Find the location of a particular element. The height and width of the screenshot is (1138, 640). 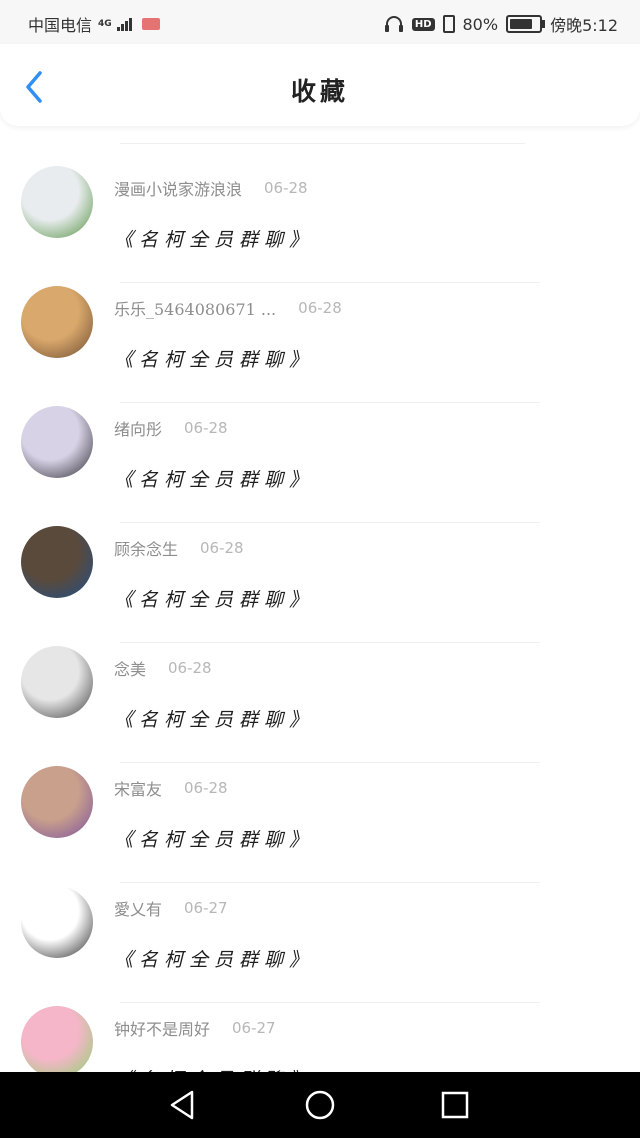

nav-recents-button is located at coordinates (455, 1105).